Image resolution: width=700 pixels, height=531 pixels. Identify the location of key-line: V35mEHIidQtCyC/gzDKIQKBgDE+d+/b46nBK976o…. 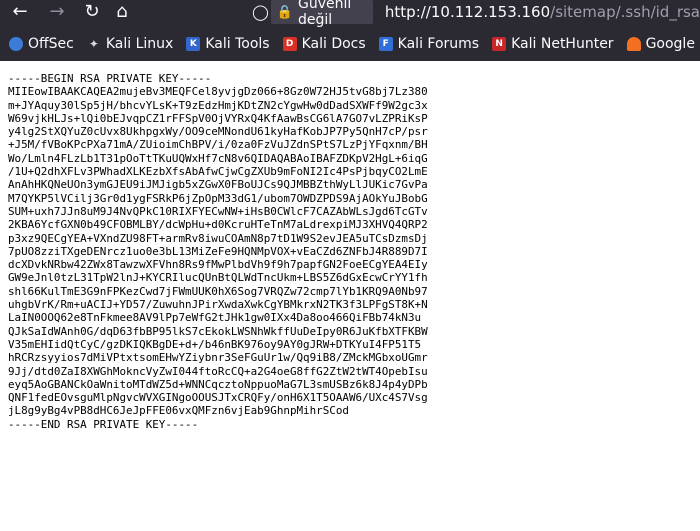
(215, 344).